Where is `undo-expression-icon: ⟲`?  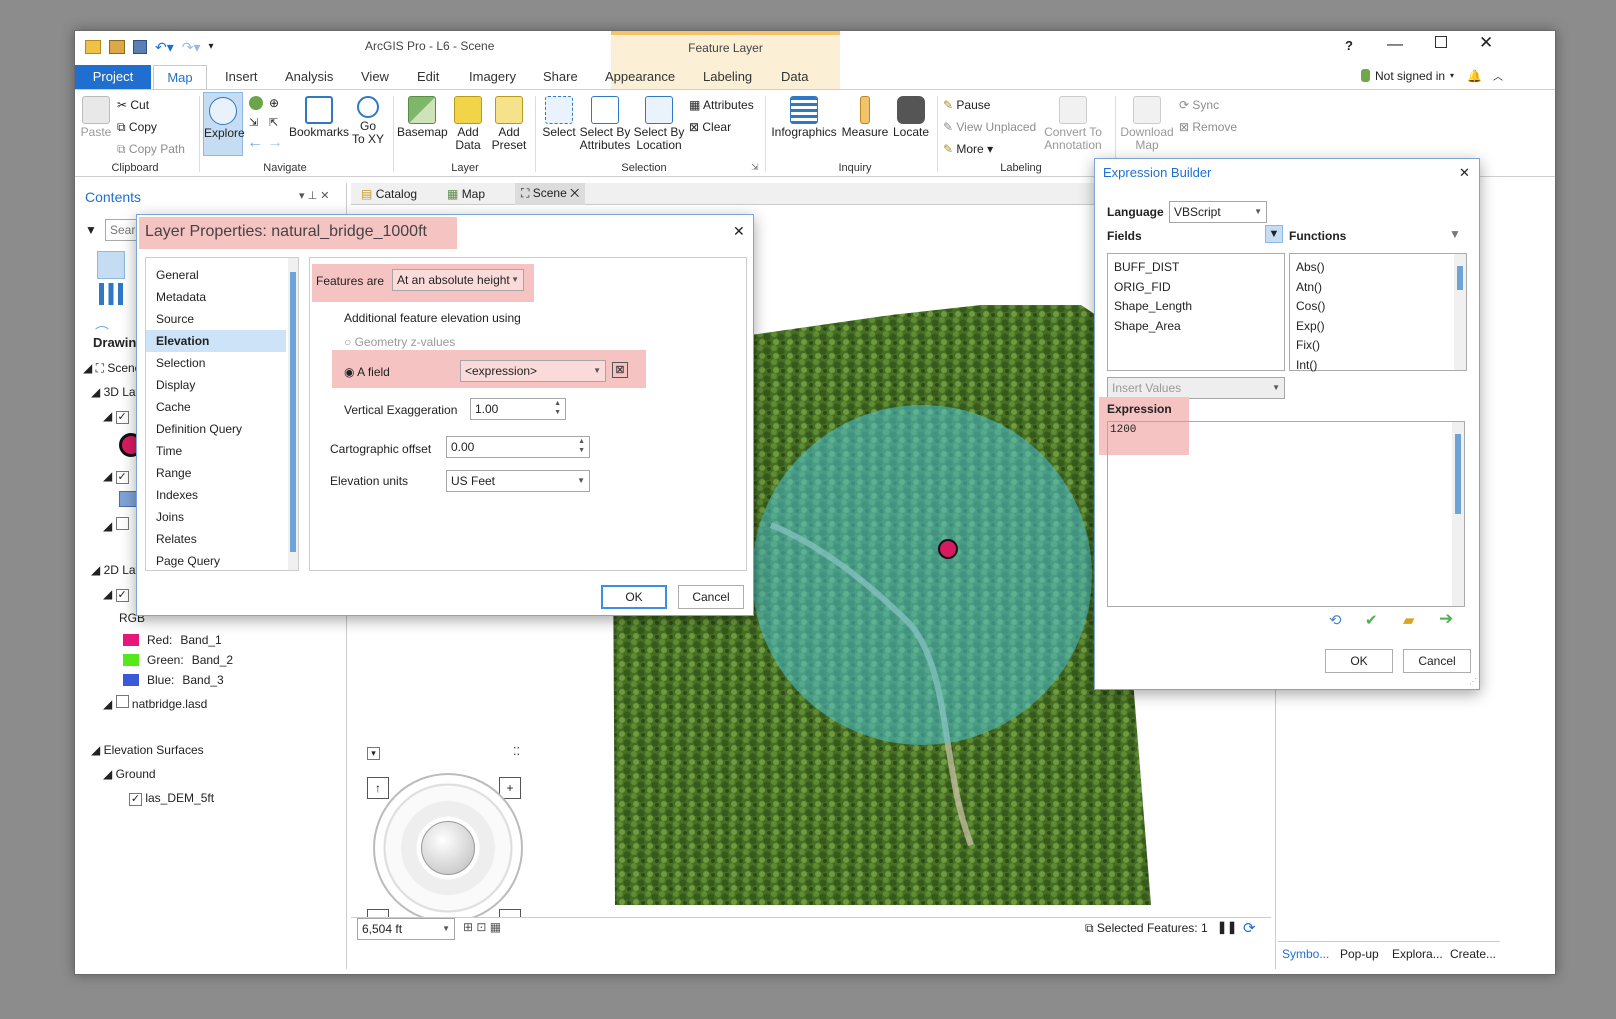
undo-expression-icon: ⟲ is located at coordinates (1335, 620).